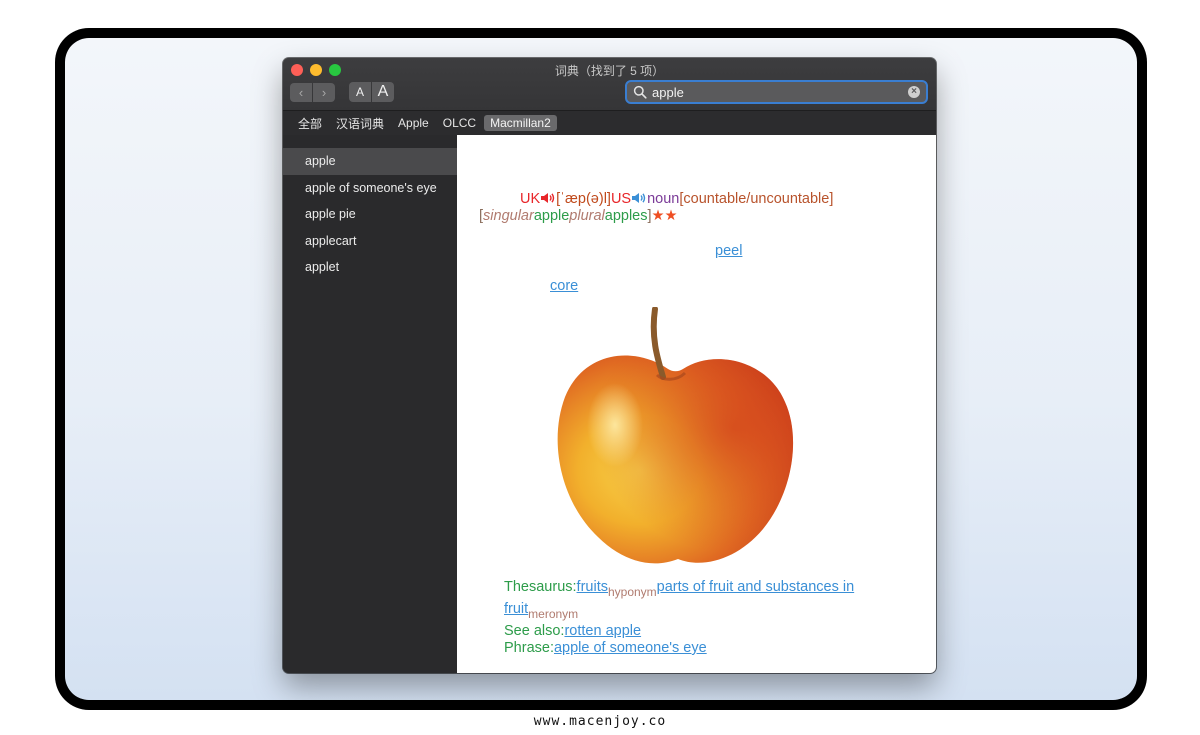 Image resolution: width=1200 pixels, height=735 pixels. Describe the element at coordinates (529, 648) in the screenshot. I see `phrase-label: Phrase:` at that location.